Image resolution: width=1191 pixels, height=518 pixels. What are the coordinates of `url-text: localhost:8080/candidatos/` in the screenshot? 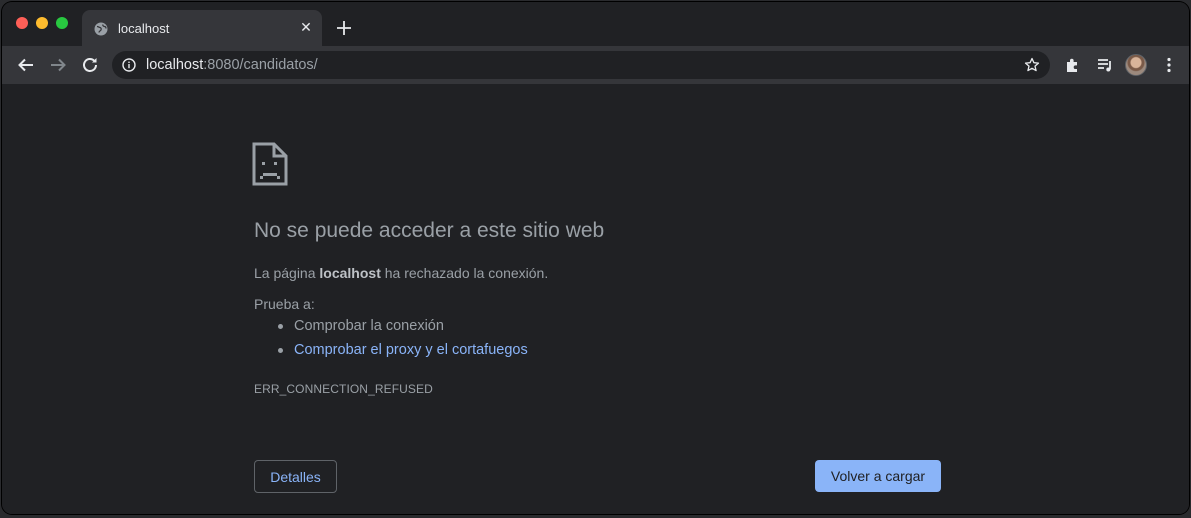 It's located at (232, 65).